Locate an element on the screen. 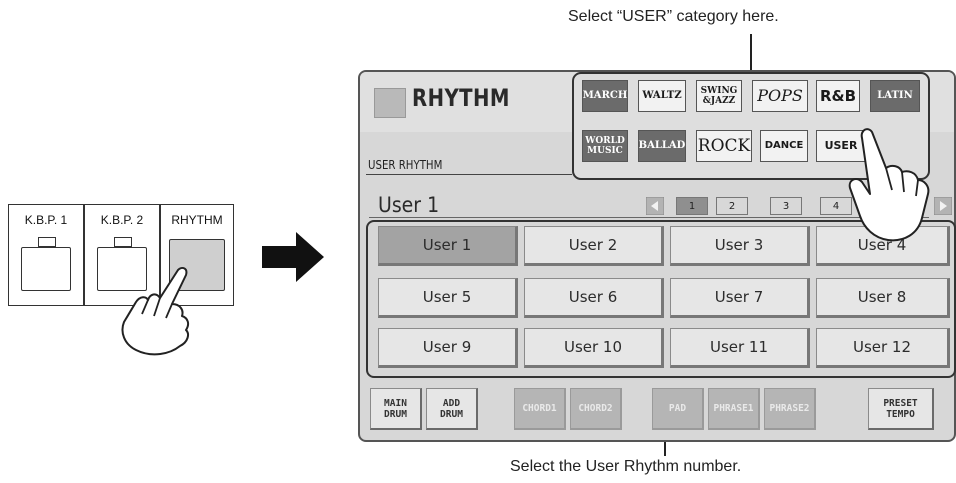  page-title: RHYTHM is located at coordinates (461, 98).